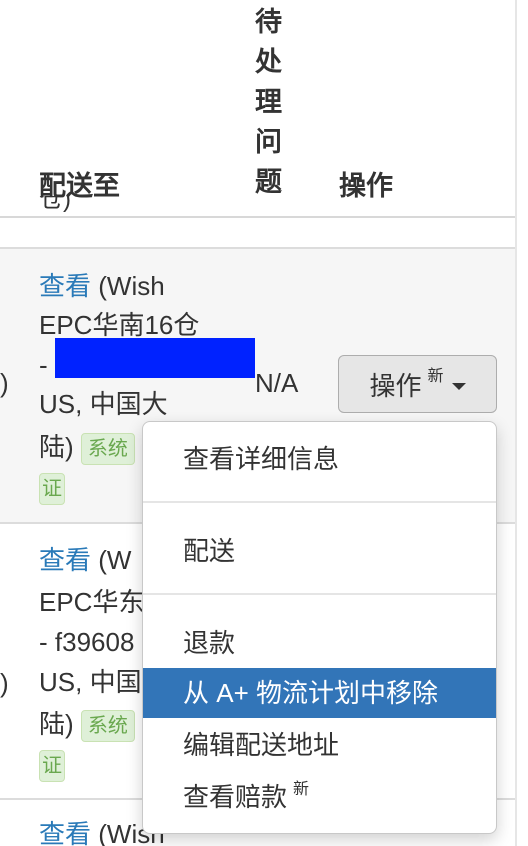 The height and width of the screenshot is (846, 528). Describe the element at coordinates (87, 642) in the screenshot. I see `ship-to-line-3: - f39608` at that location.